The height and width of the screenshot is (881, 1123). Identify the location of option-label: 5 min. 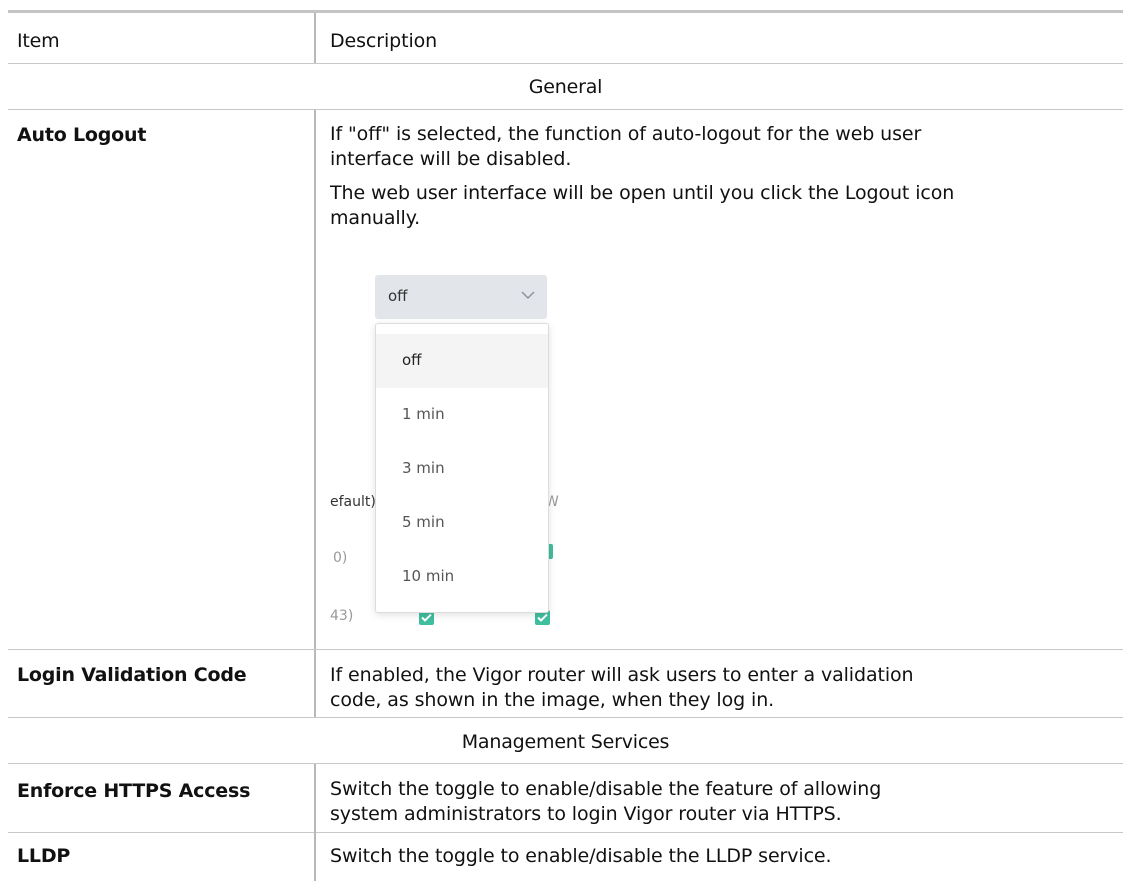
(423, 522).